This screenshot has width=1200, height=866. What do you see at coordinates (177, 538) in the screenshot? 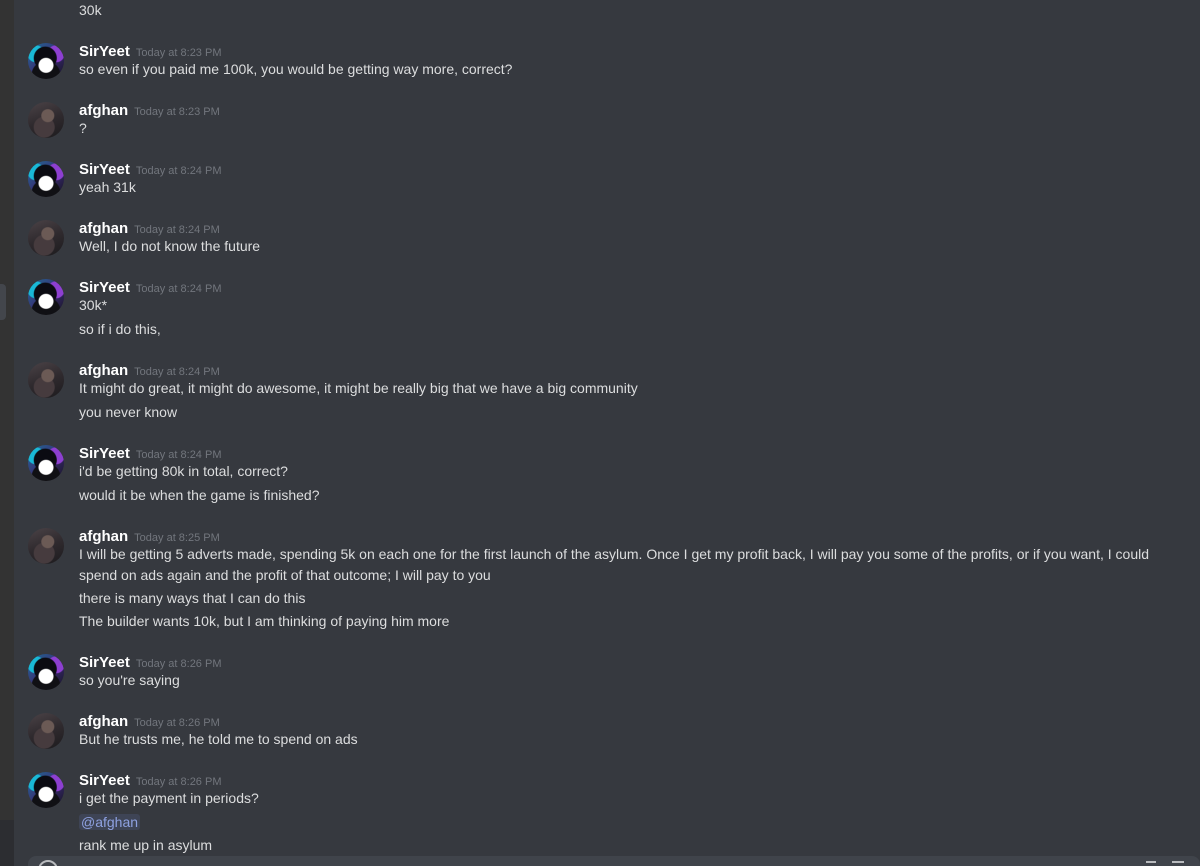
I see `timestamp: Today at 8:25 PM` at bounding box center [177, 538].